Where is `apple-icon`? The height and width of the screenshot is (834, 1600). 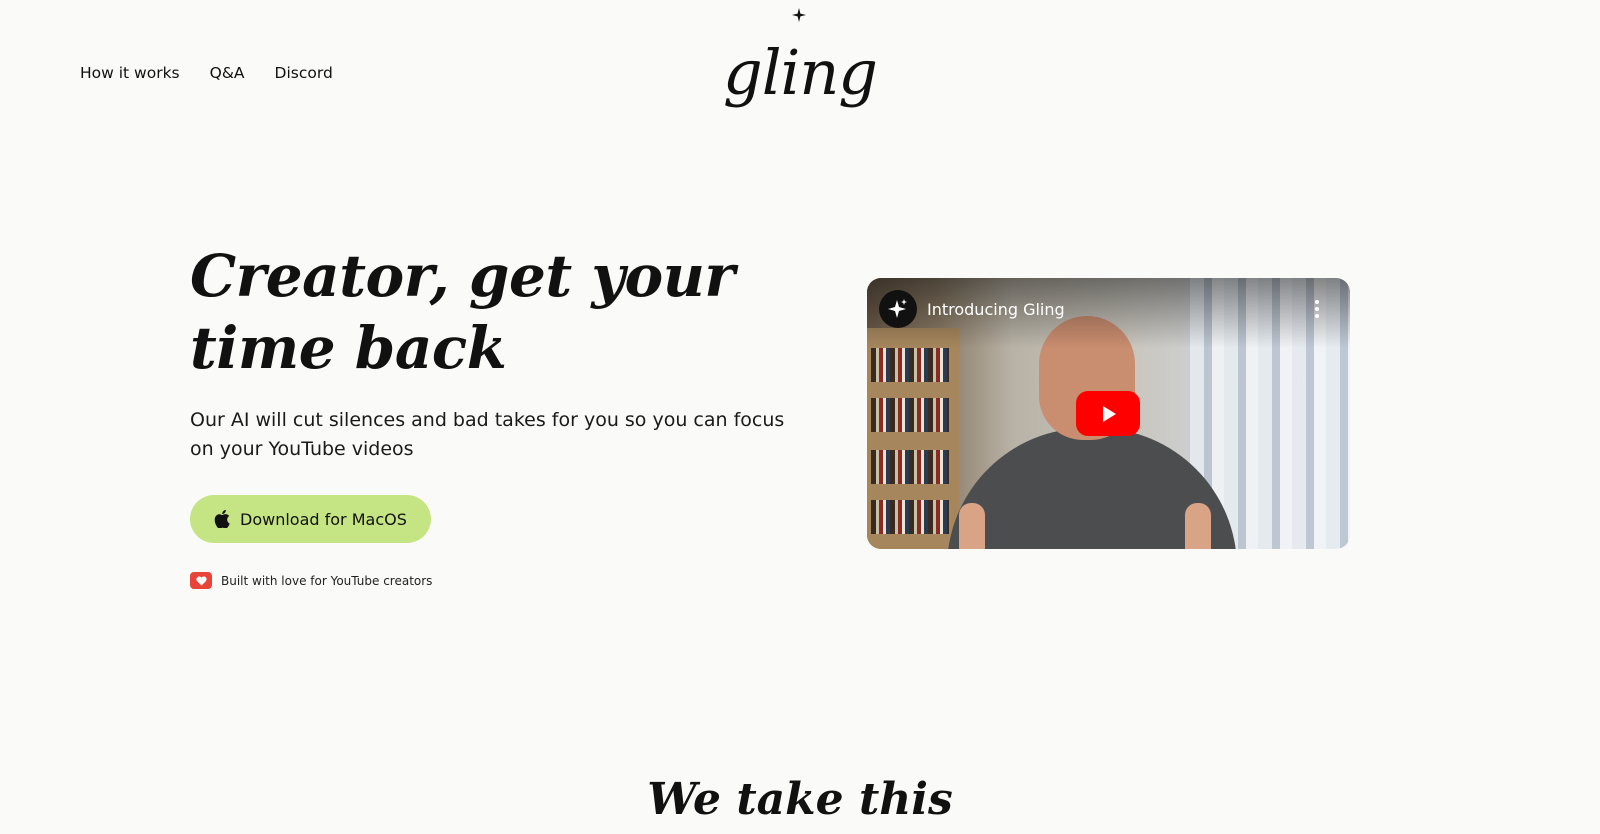
apple-icon is located at coordinates (222, 519).